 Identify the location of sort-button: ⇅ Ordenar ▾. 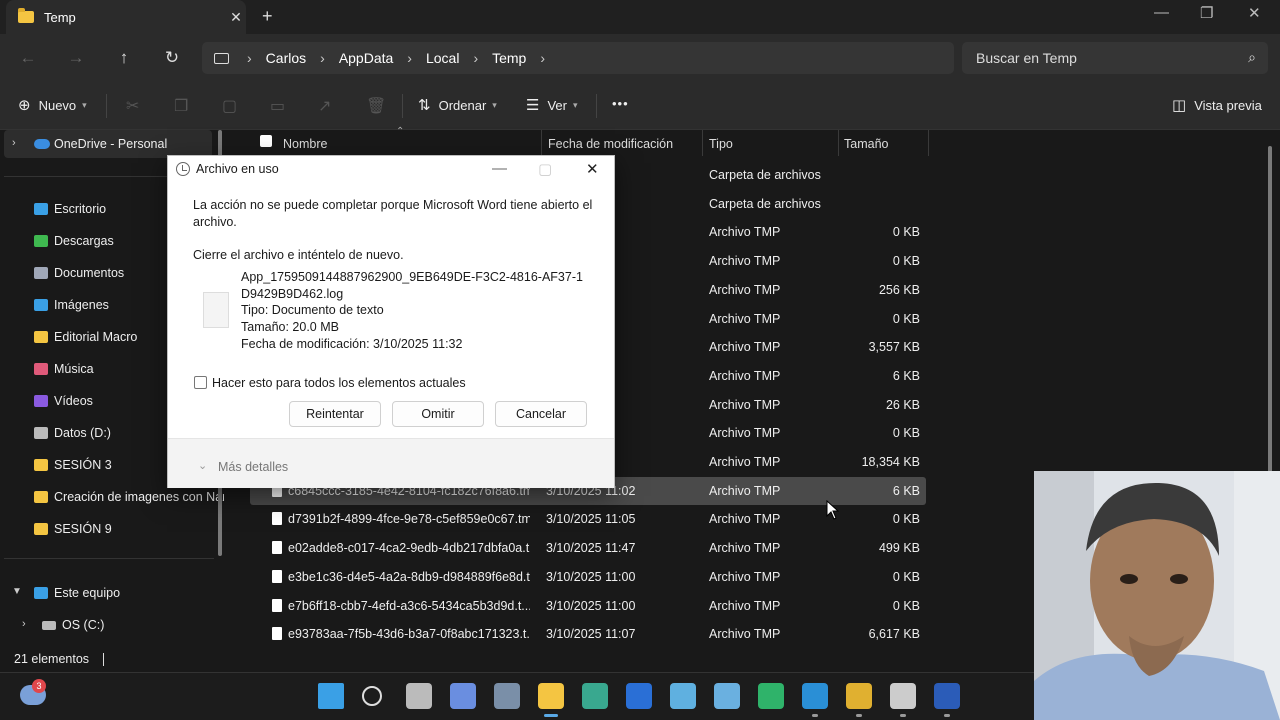
(457, 105).